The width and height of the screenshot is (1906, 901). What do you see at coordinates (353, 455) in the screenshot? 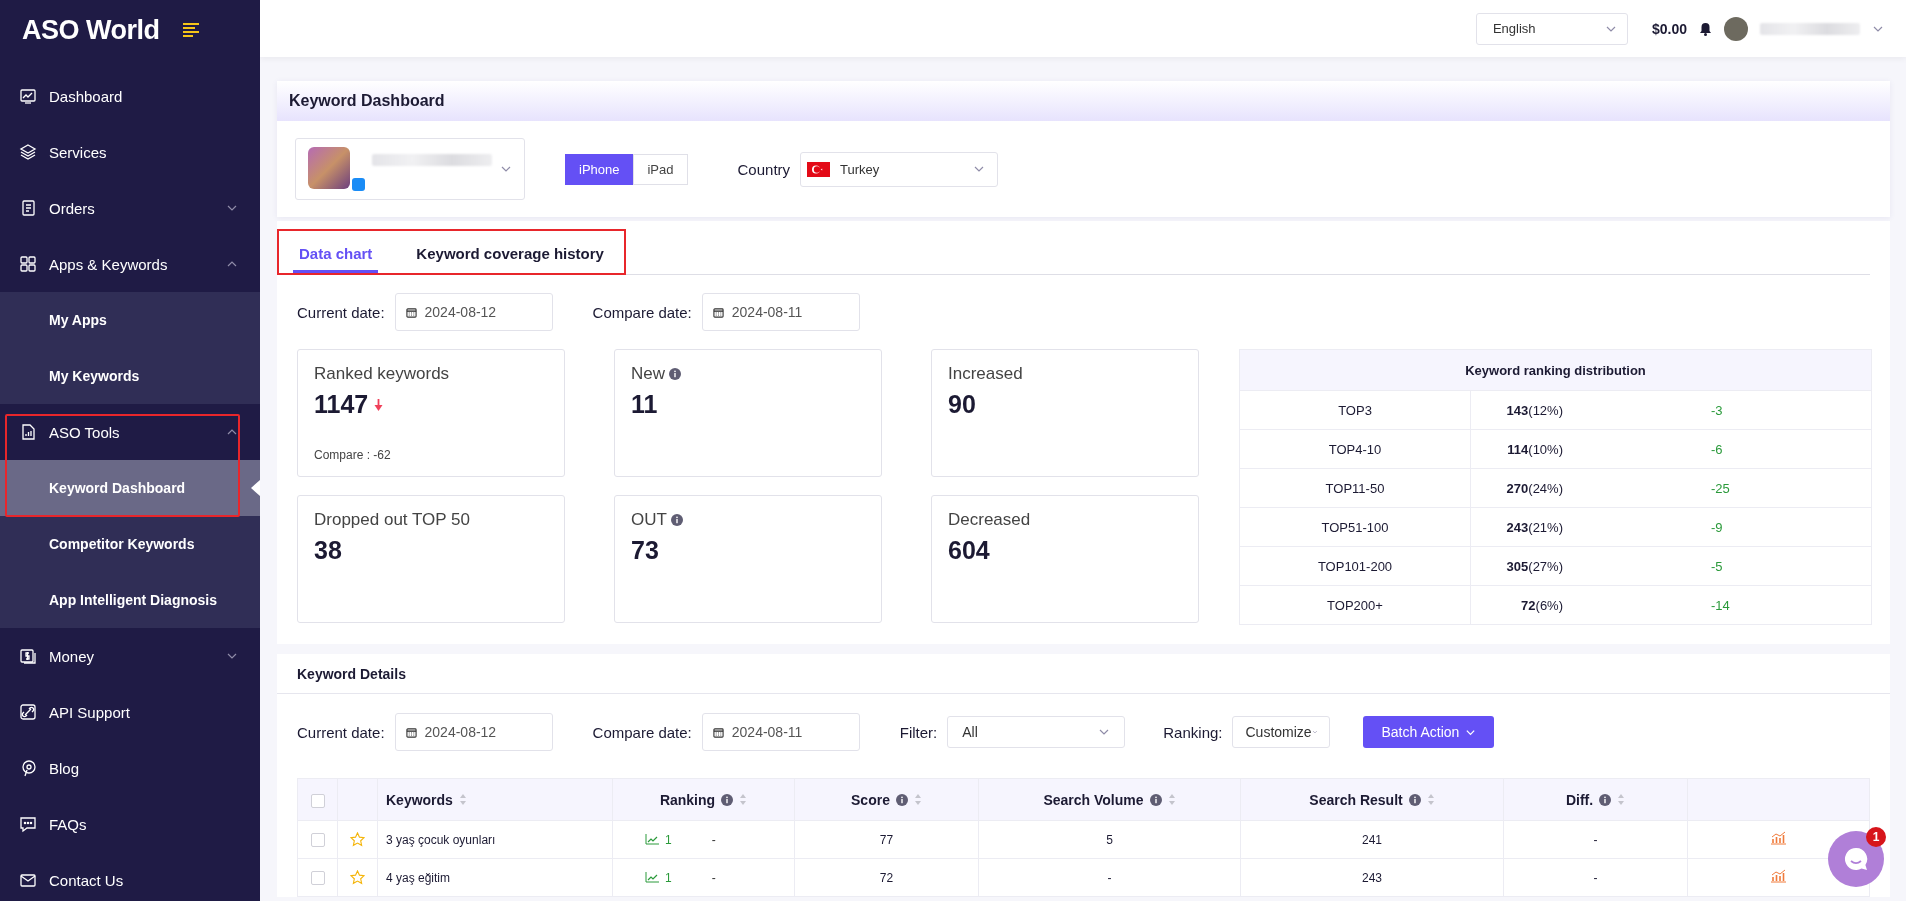
I see `compare-text: Compare : -62` at bounding box center [353, 455].